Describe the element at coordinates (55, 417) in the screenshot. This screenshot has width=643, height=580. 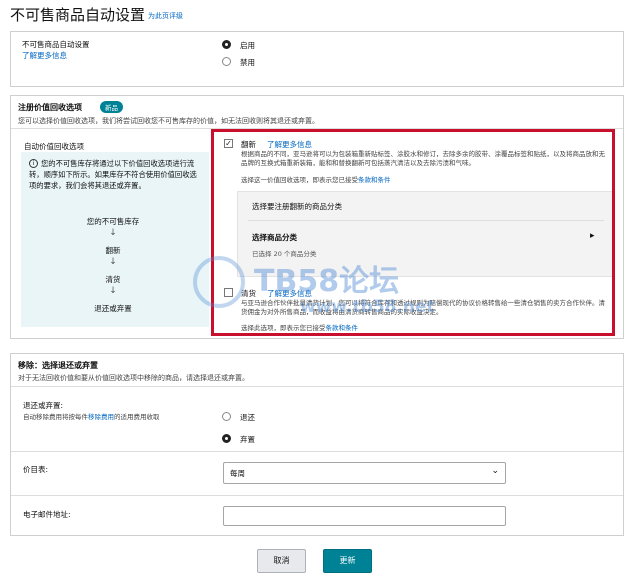
I see `removal-fee-text: 自动移除费用将按每件` at that location.